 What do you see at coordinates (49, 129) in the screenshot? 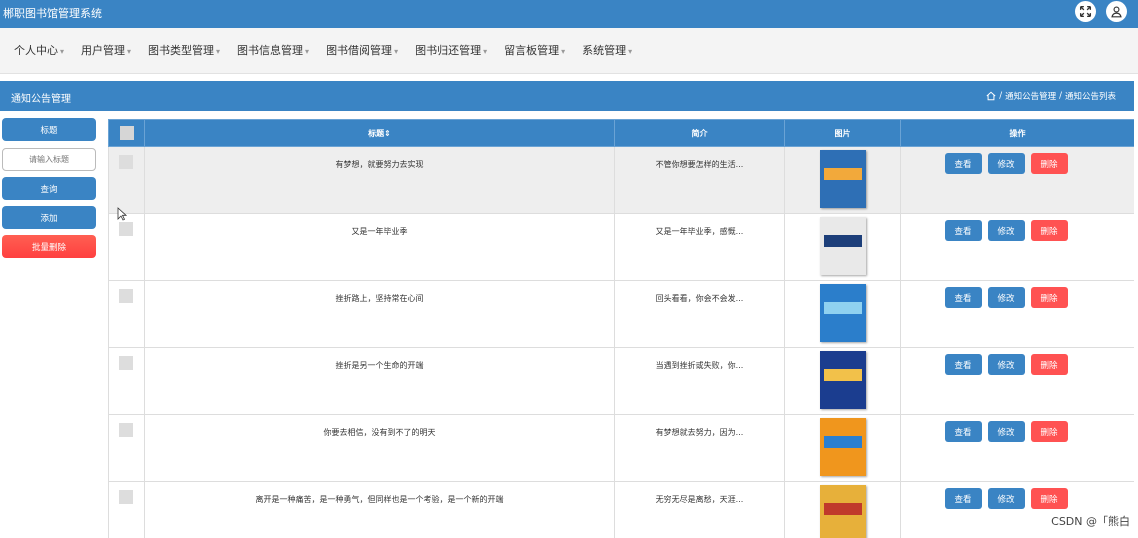
I see `title-filter-button: 标题` at bounding box center [49, 129].